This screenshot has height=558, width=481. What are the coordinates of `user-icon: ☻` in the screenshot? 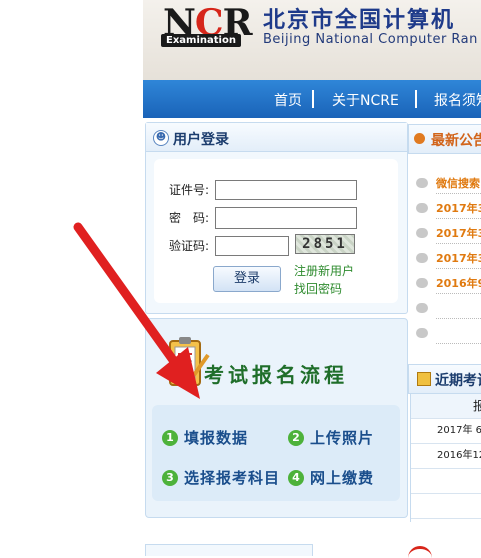 It's located at (161, 138).